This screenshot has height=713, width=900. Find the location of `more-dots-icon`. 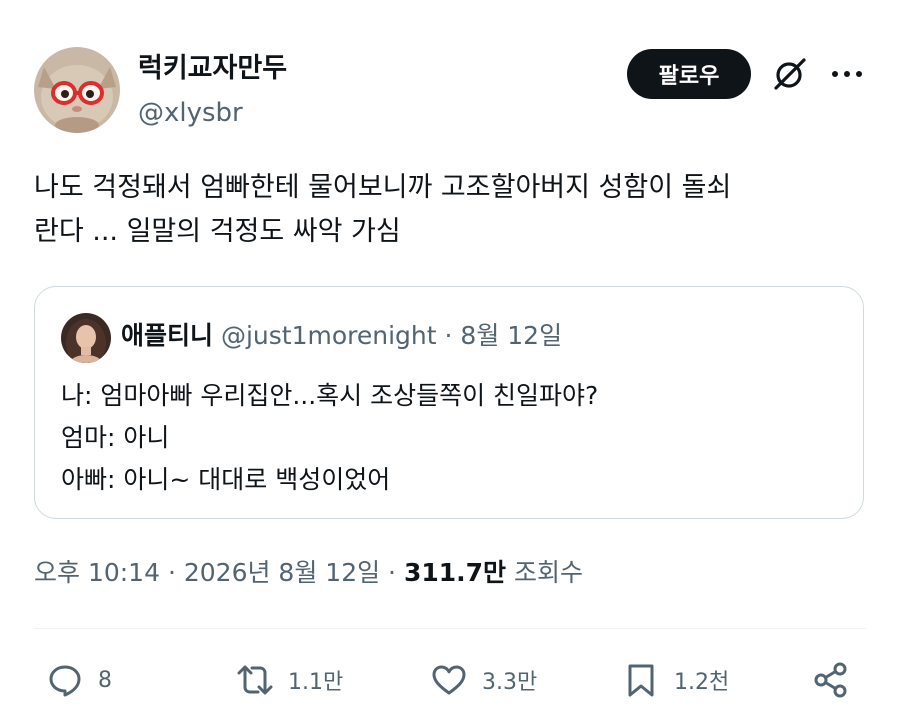

more-dots-icon is located at coordinates (847, 74).